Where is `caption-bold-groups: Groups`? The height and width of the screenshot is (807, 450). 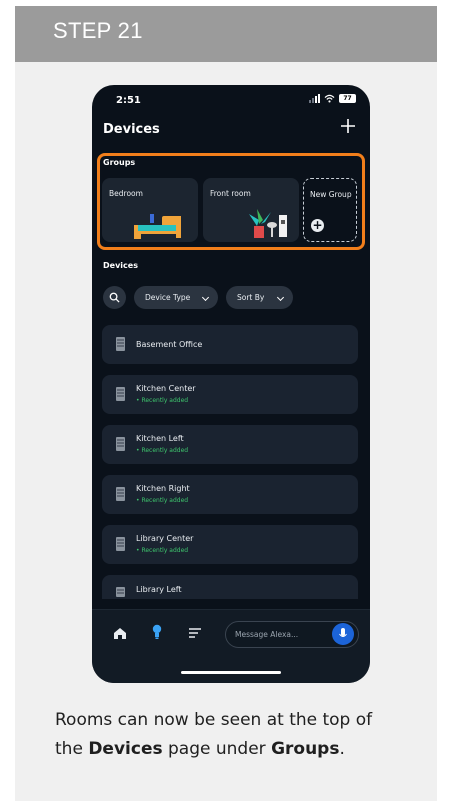
caption-bold-groups: Groups is located at coordinates (305, 749).